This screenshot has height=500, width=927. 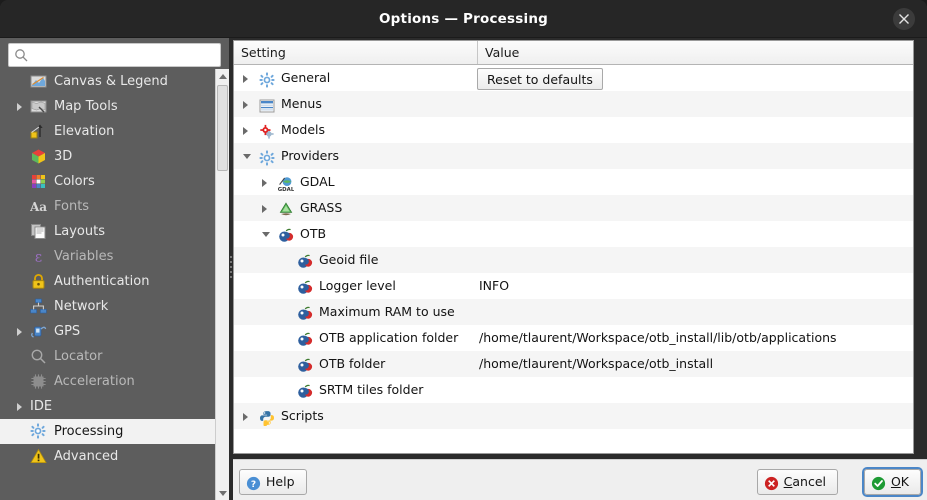 I want to click on tree-row: GDAL GDAL, so click(x=573, y=182).